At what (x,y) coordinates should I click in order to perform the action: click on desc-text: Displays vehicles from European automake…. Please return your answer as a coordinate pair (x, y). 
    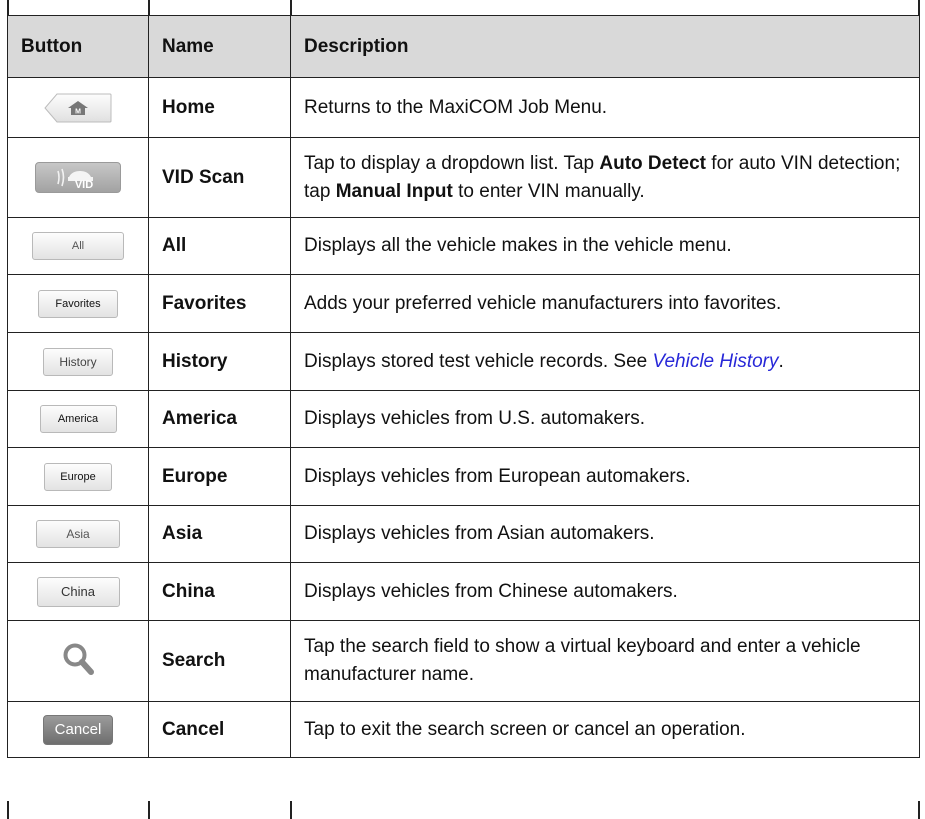
    Looking at the image, I should click on (497, 476).